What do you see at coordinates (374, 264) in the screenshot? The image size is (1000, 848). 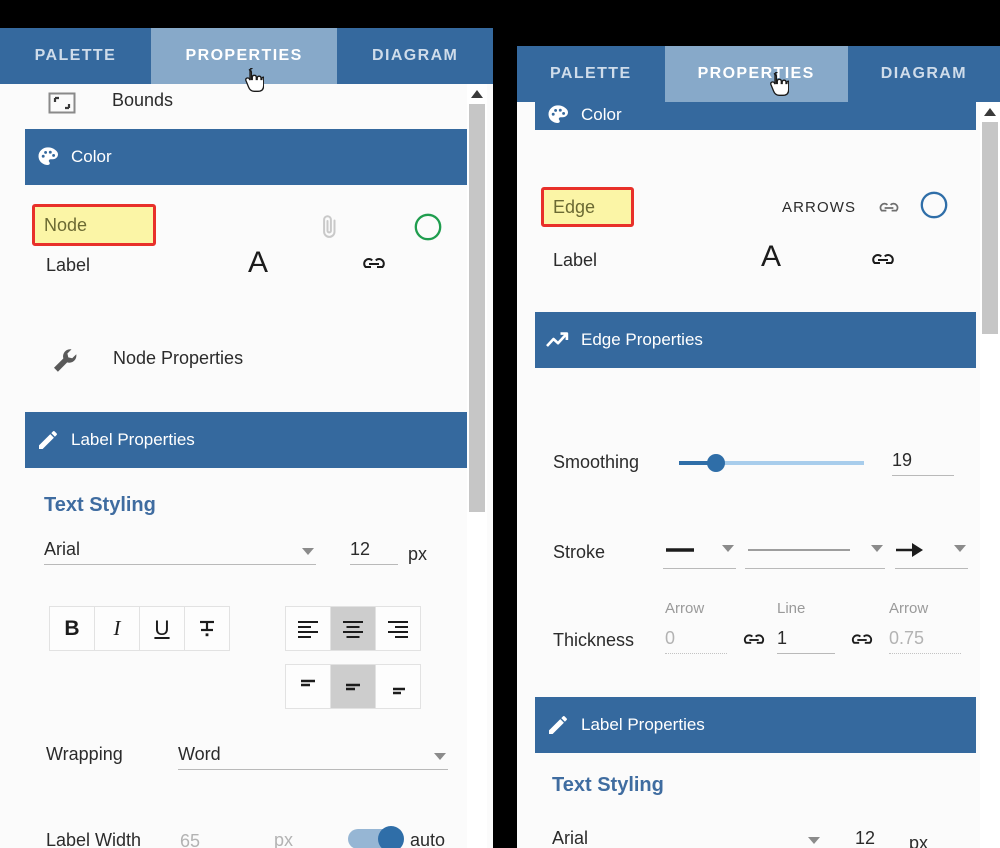 I see `link-icon-left-label` at bounding box center [374, 264].